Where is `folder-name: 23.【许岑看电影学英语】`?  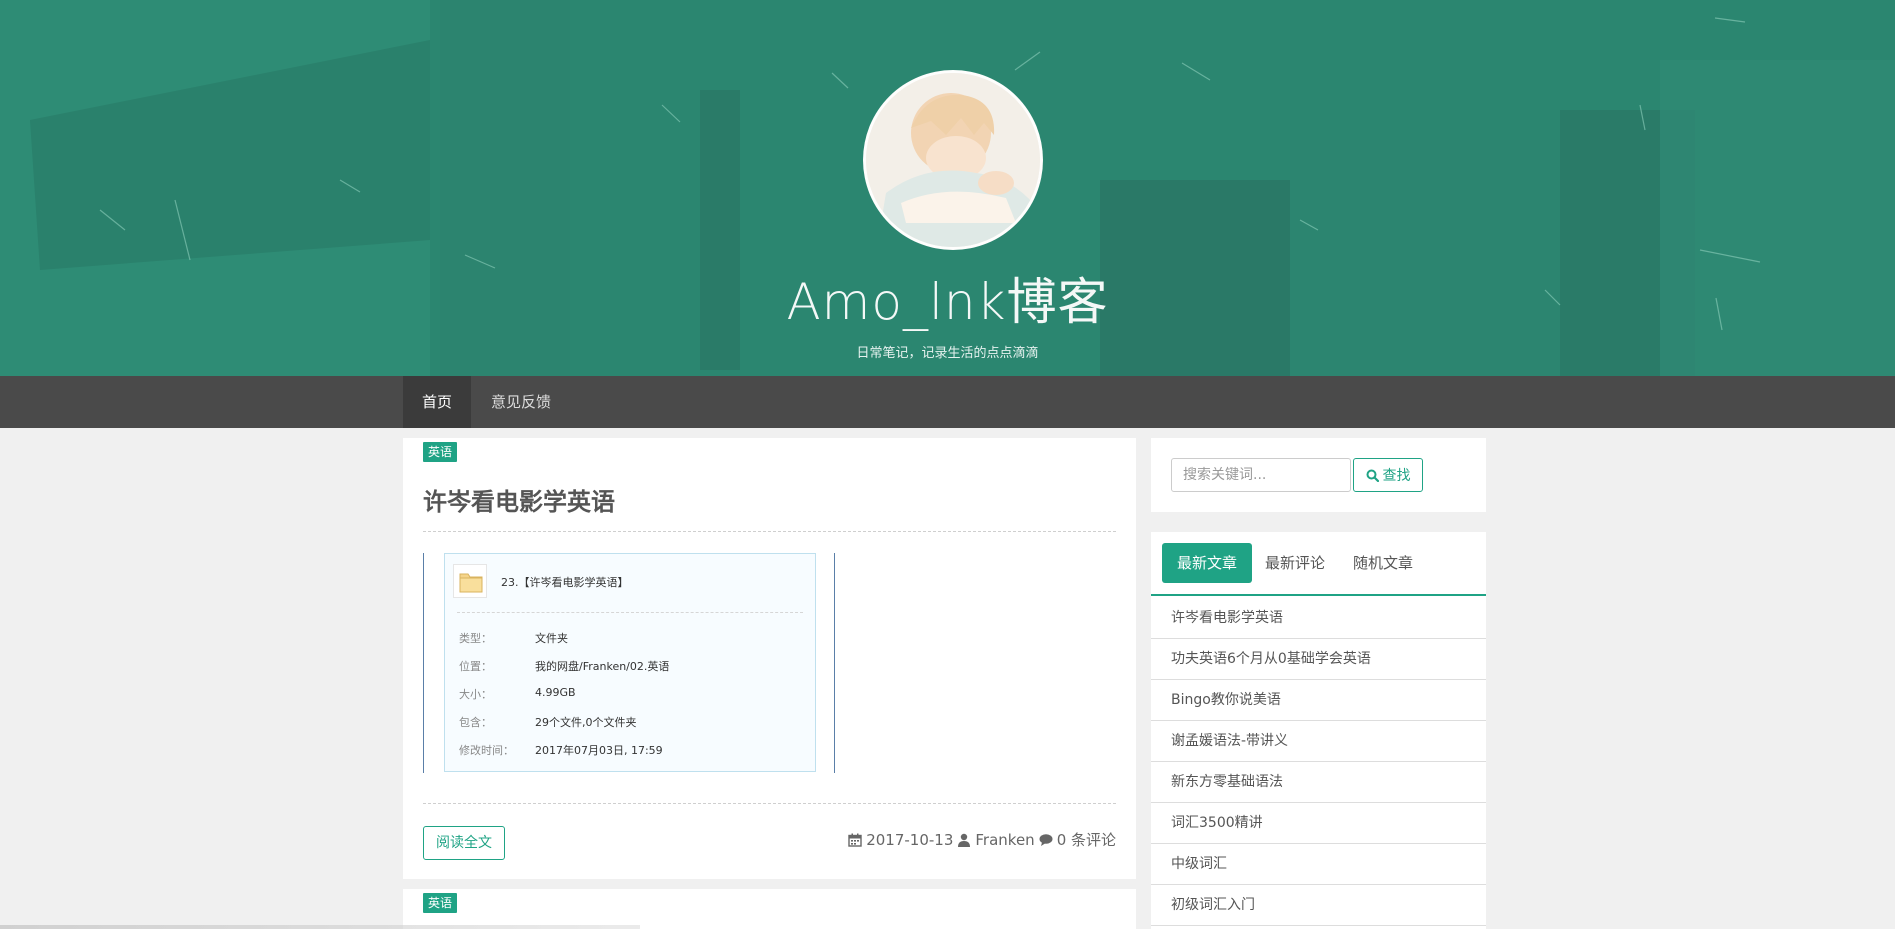
folder-name: 23.【许岑看电影学英语】 is located at coordinates (565, 582).